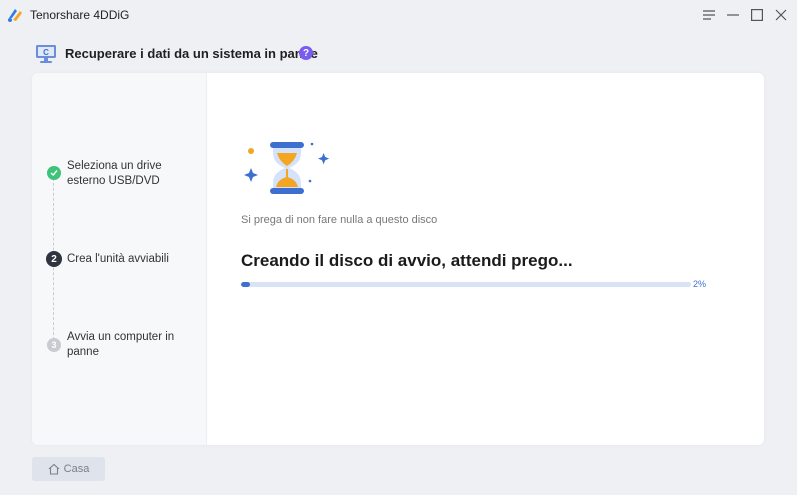 The width and height of the screenshot is (797, 495). I want to click on step-2-number: 2, so click(54, 259).